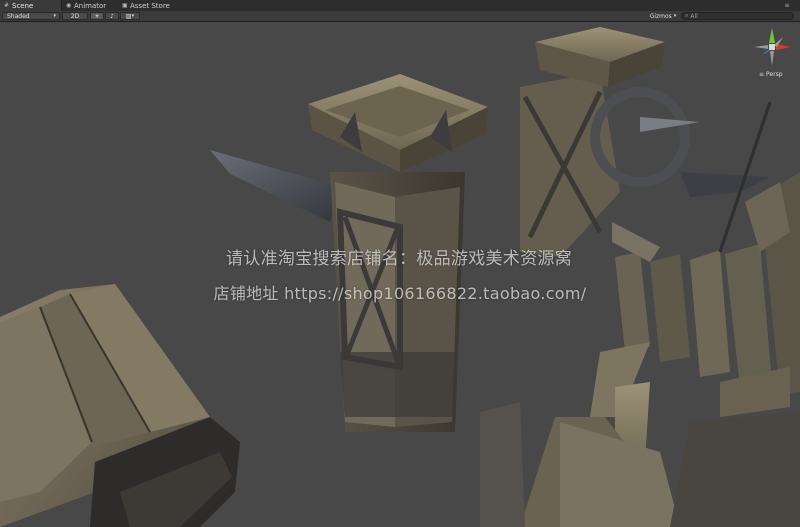 The width and height of the screenshot is (800, 527). Describe the element at coordinates (787, 5) in the screenshot. I see `tab-menu-icon: ≡` at that location.